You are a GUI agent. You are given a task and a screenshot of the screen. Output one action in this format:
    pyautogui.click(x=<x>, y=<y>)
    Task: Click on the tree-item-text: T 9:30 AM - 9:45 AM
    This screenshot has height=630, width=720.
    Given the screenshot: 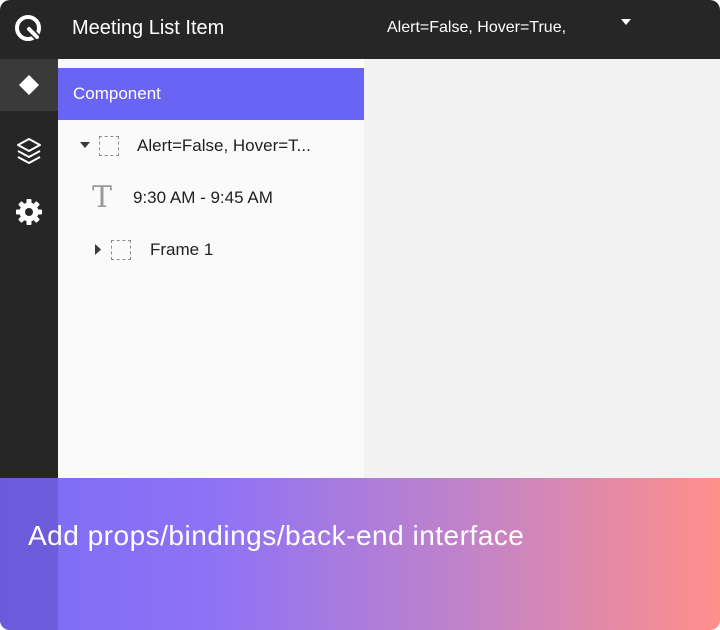 What is the action you would take?
    pyautogui.click(x=211, y=198)
    